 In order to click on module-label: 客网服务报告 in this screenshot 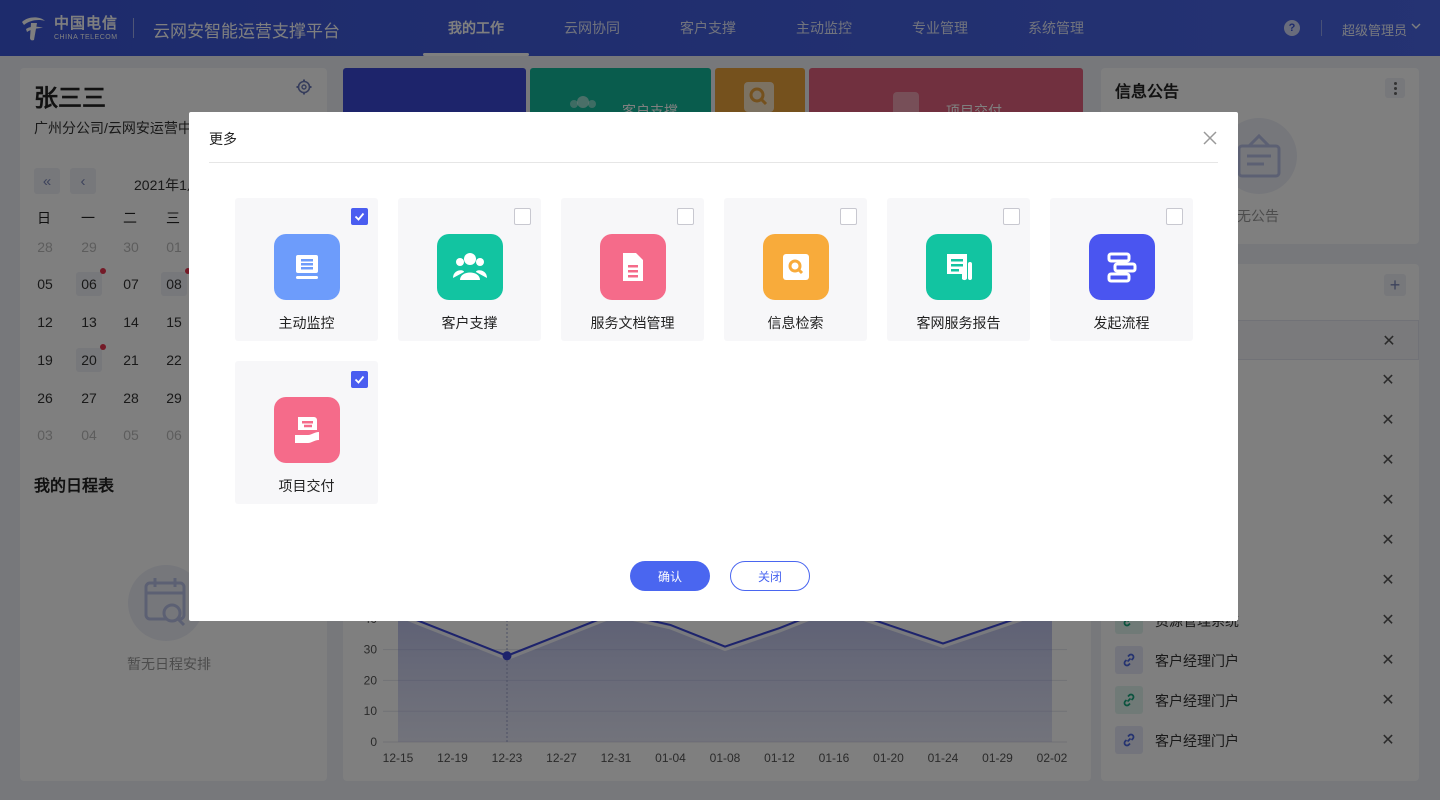, I will do `click(958, 323)`.